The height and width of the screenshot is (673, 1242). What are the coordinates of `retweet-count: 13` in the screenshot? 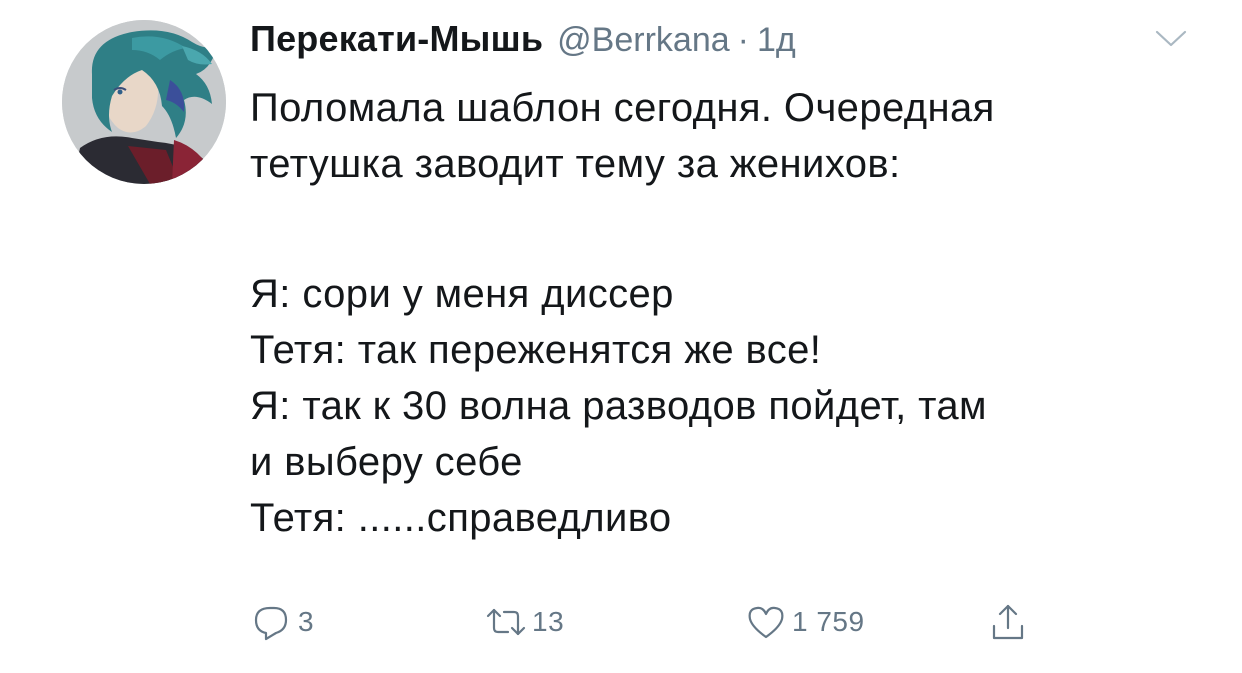 It's located at (548, 621).